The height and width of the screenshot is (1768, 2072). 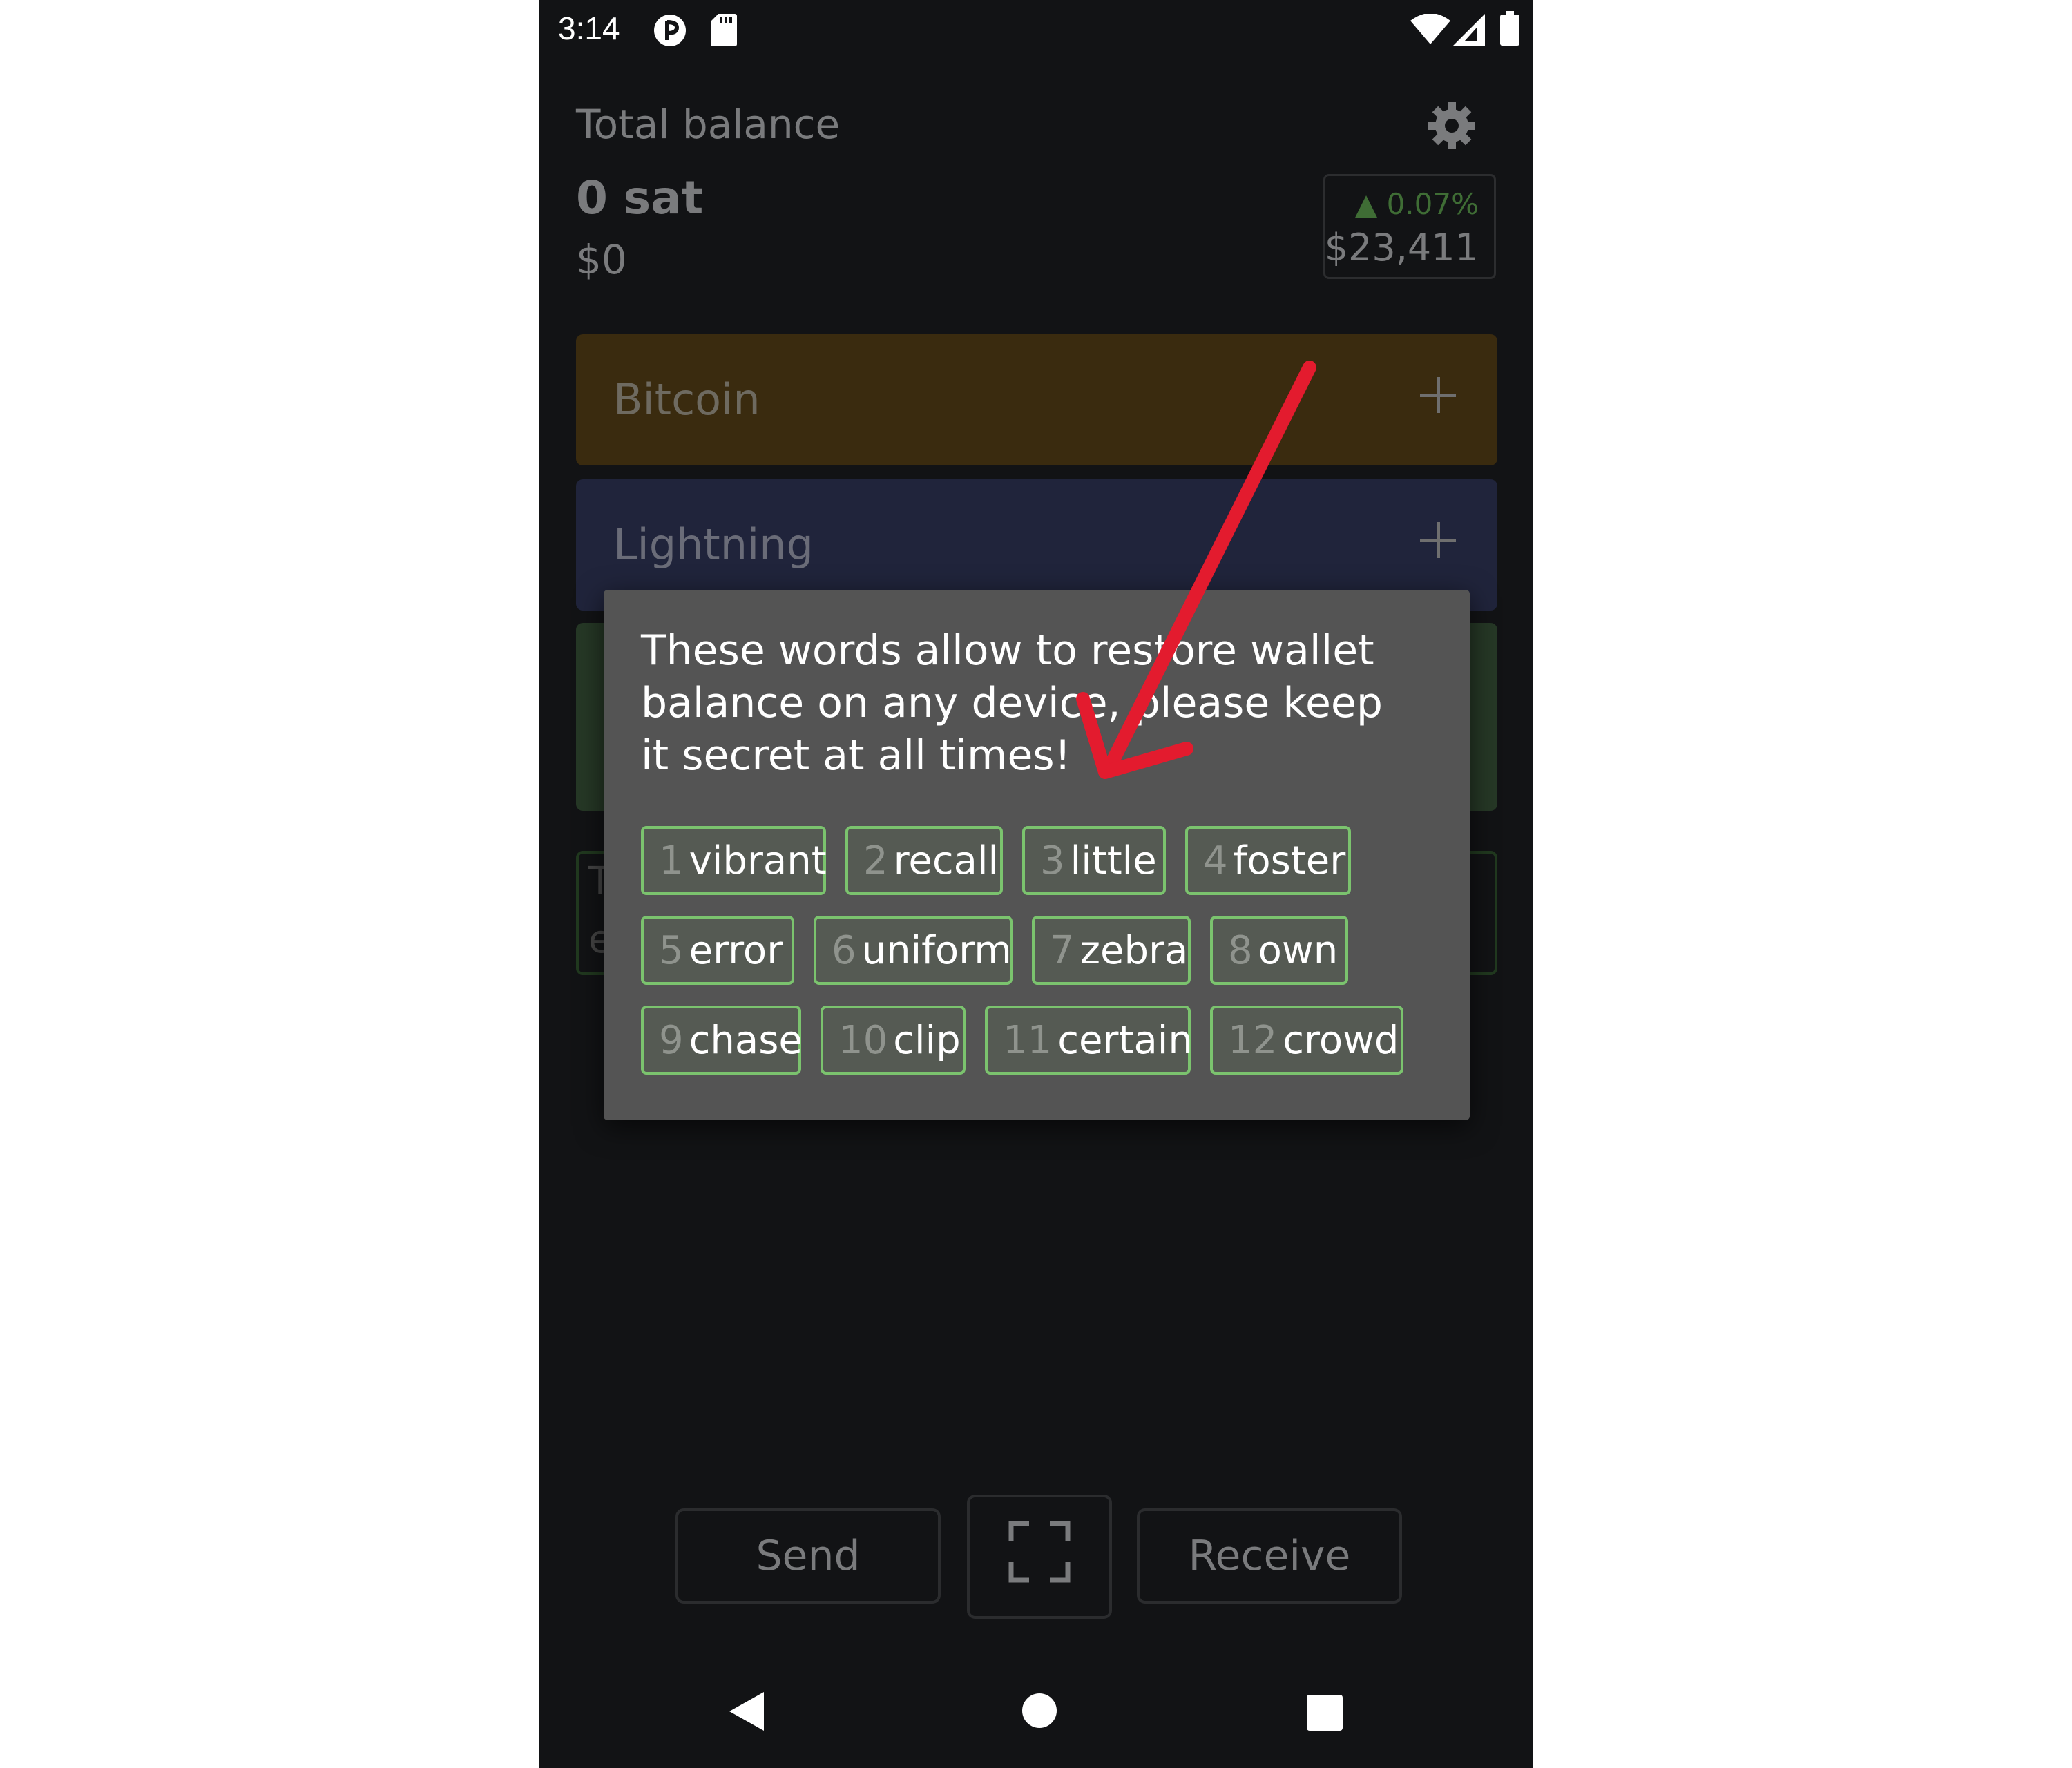 I want to click on exchange-rate-box: ▲ 0.07% $23,411, so click(x=1409, y=226).